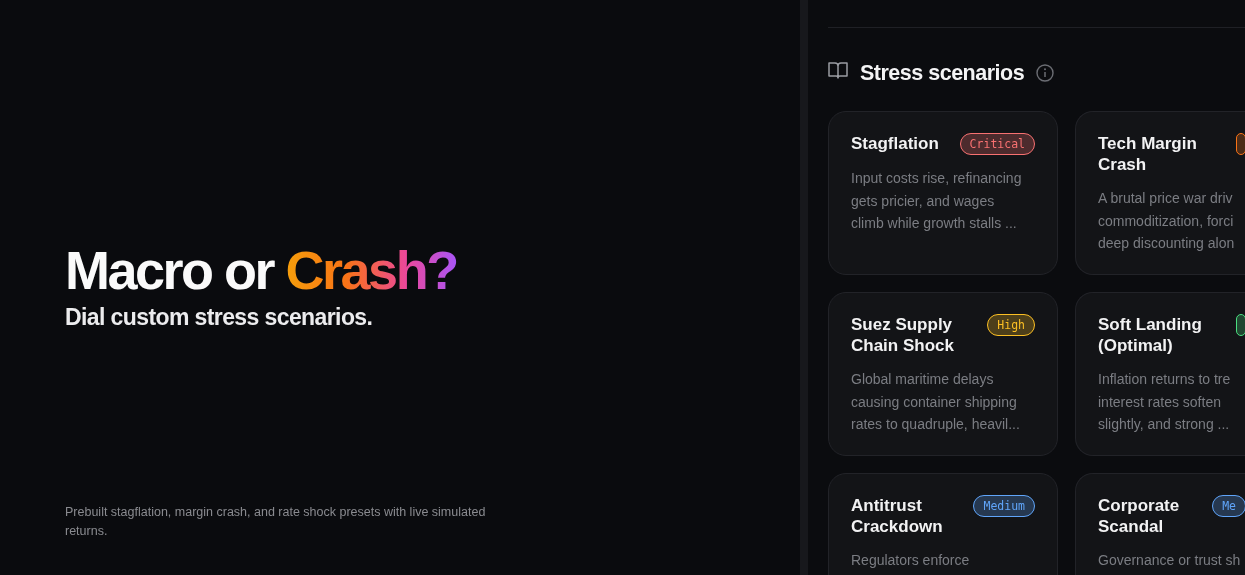 The width and height of the screenshot is (1245, 575). I want to click on scenario-title: Antitrust Crackdown, so click(897, 516).